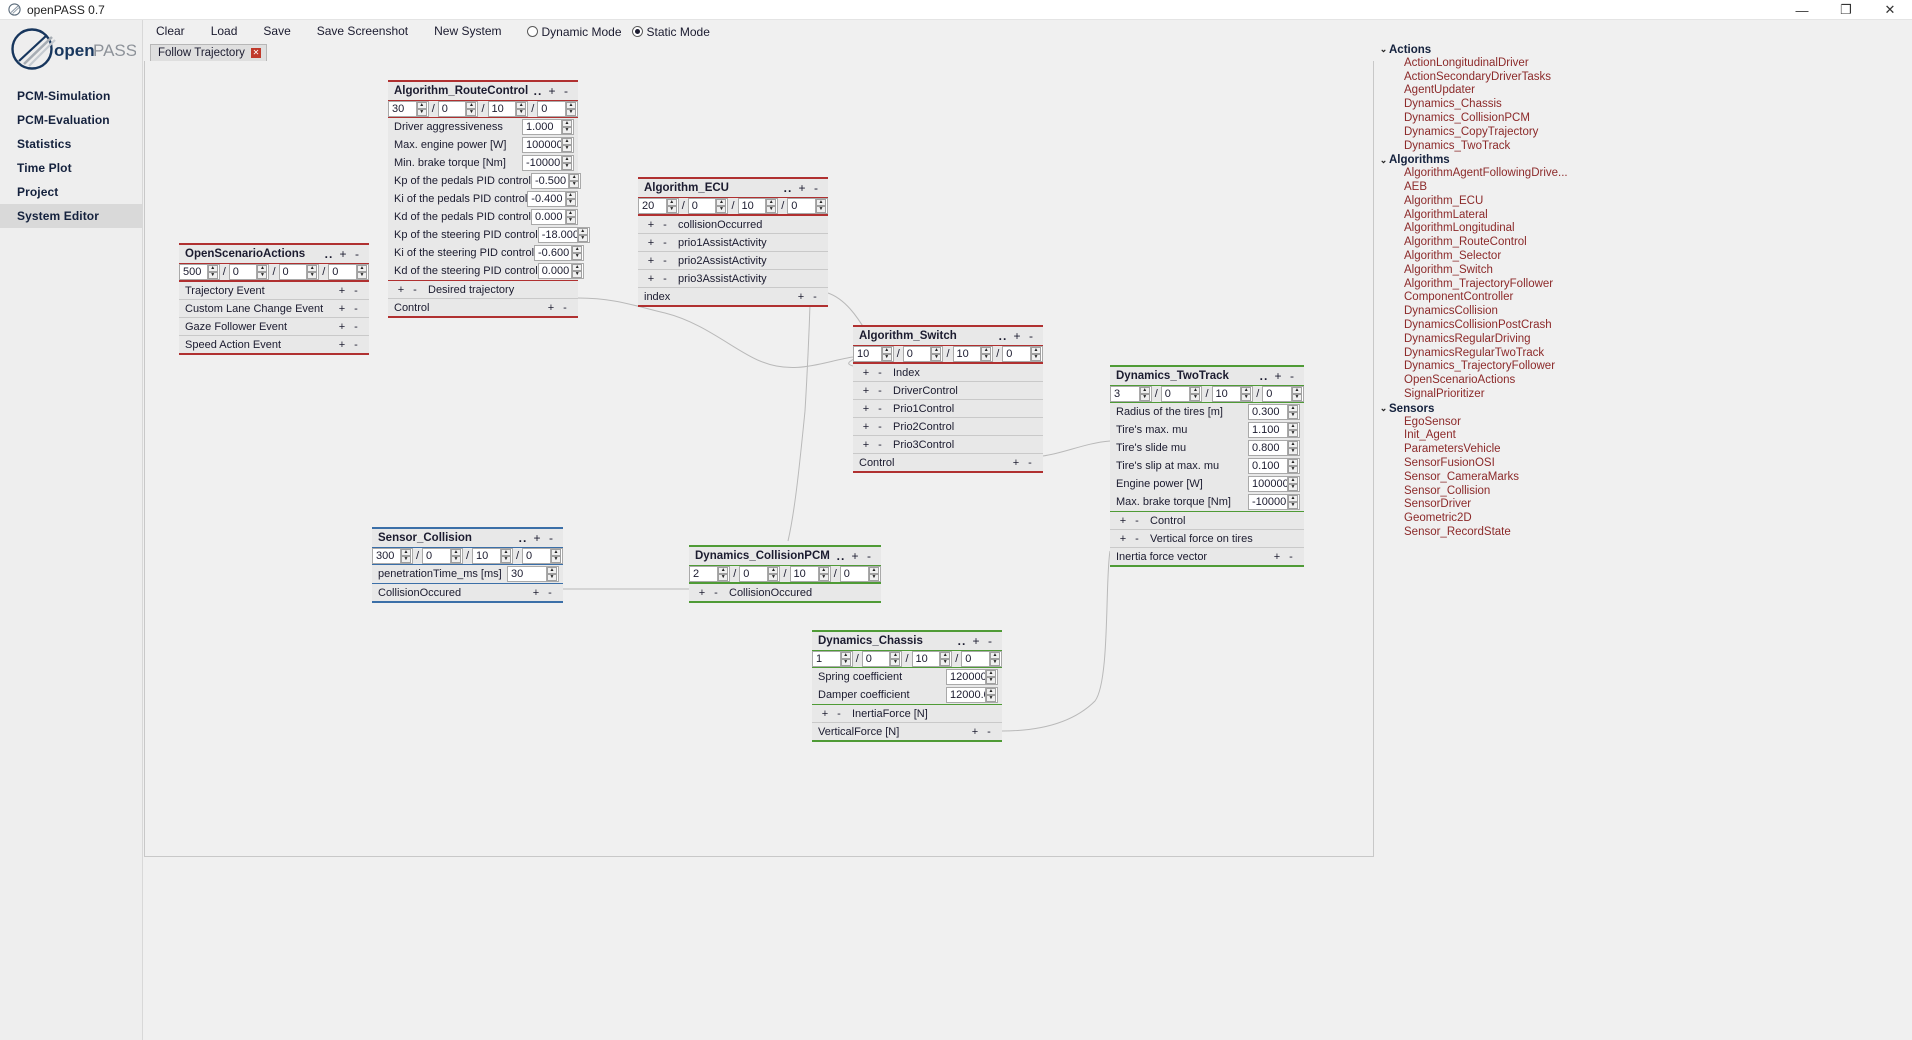  Describe the element at coordinates (966, 677) in the screenshot. I see `parameter-value: 1200000.` at that location.